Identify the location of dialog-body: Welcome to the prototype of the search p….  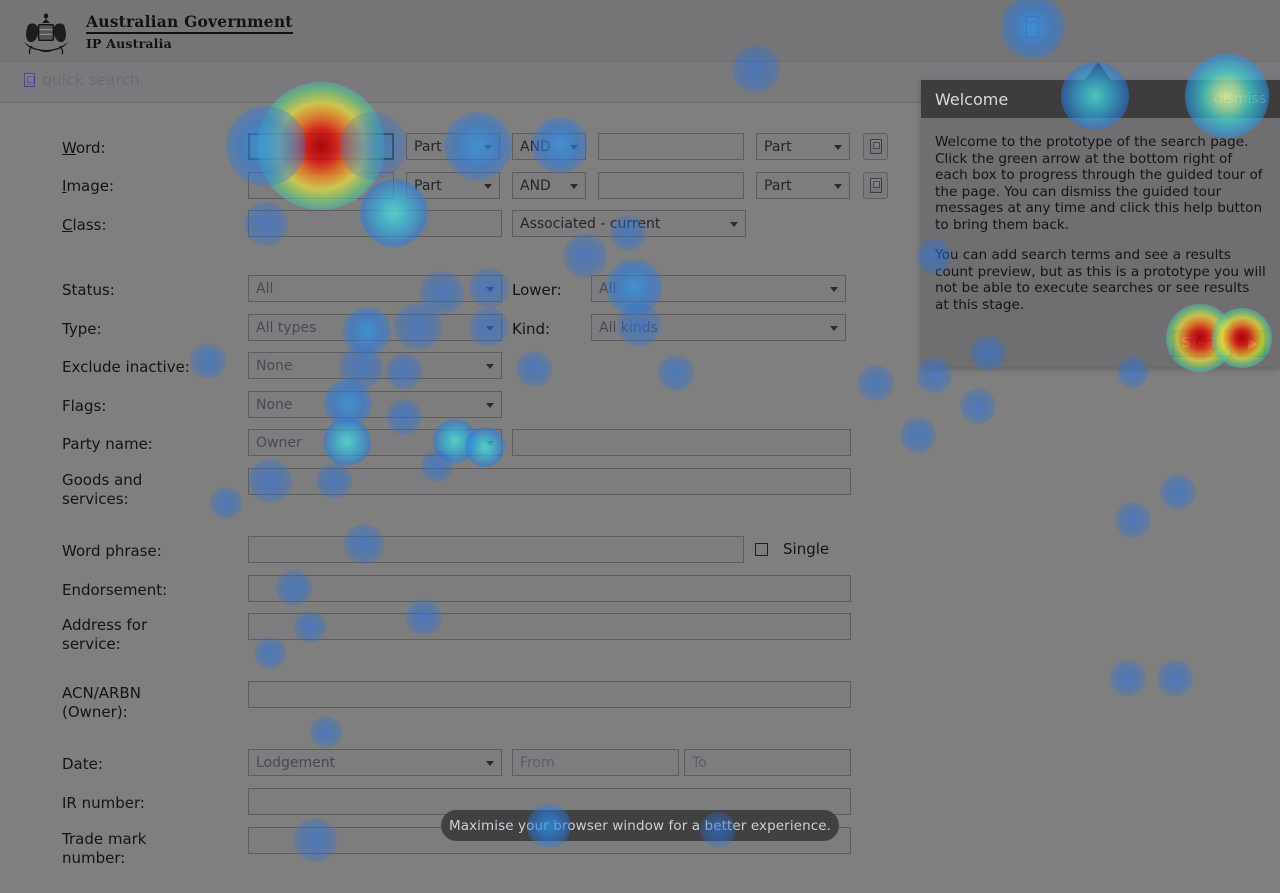
(1100, 215).